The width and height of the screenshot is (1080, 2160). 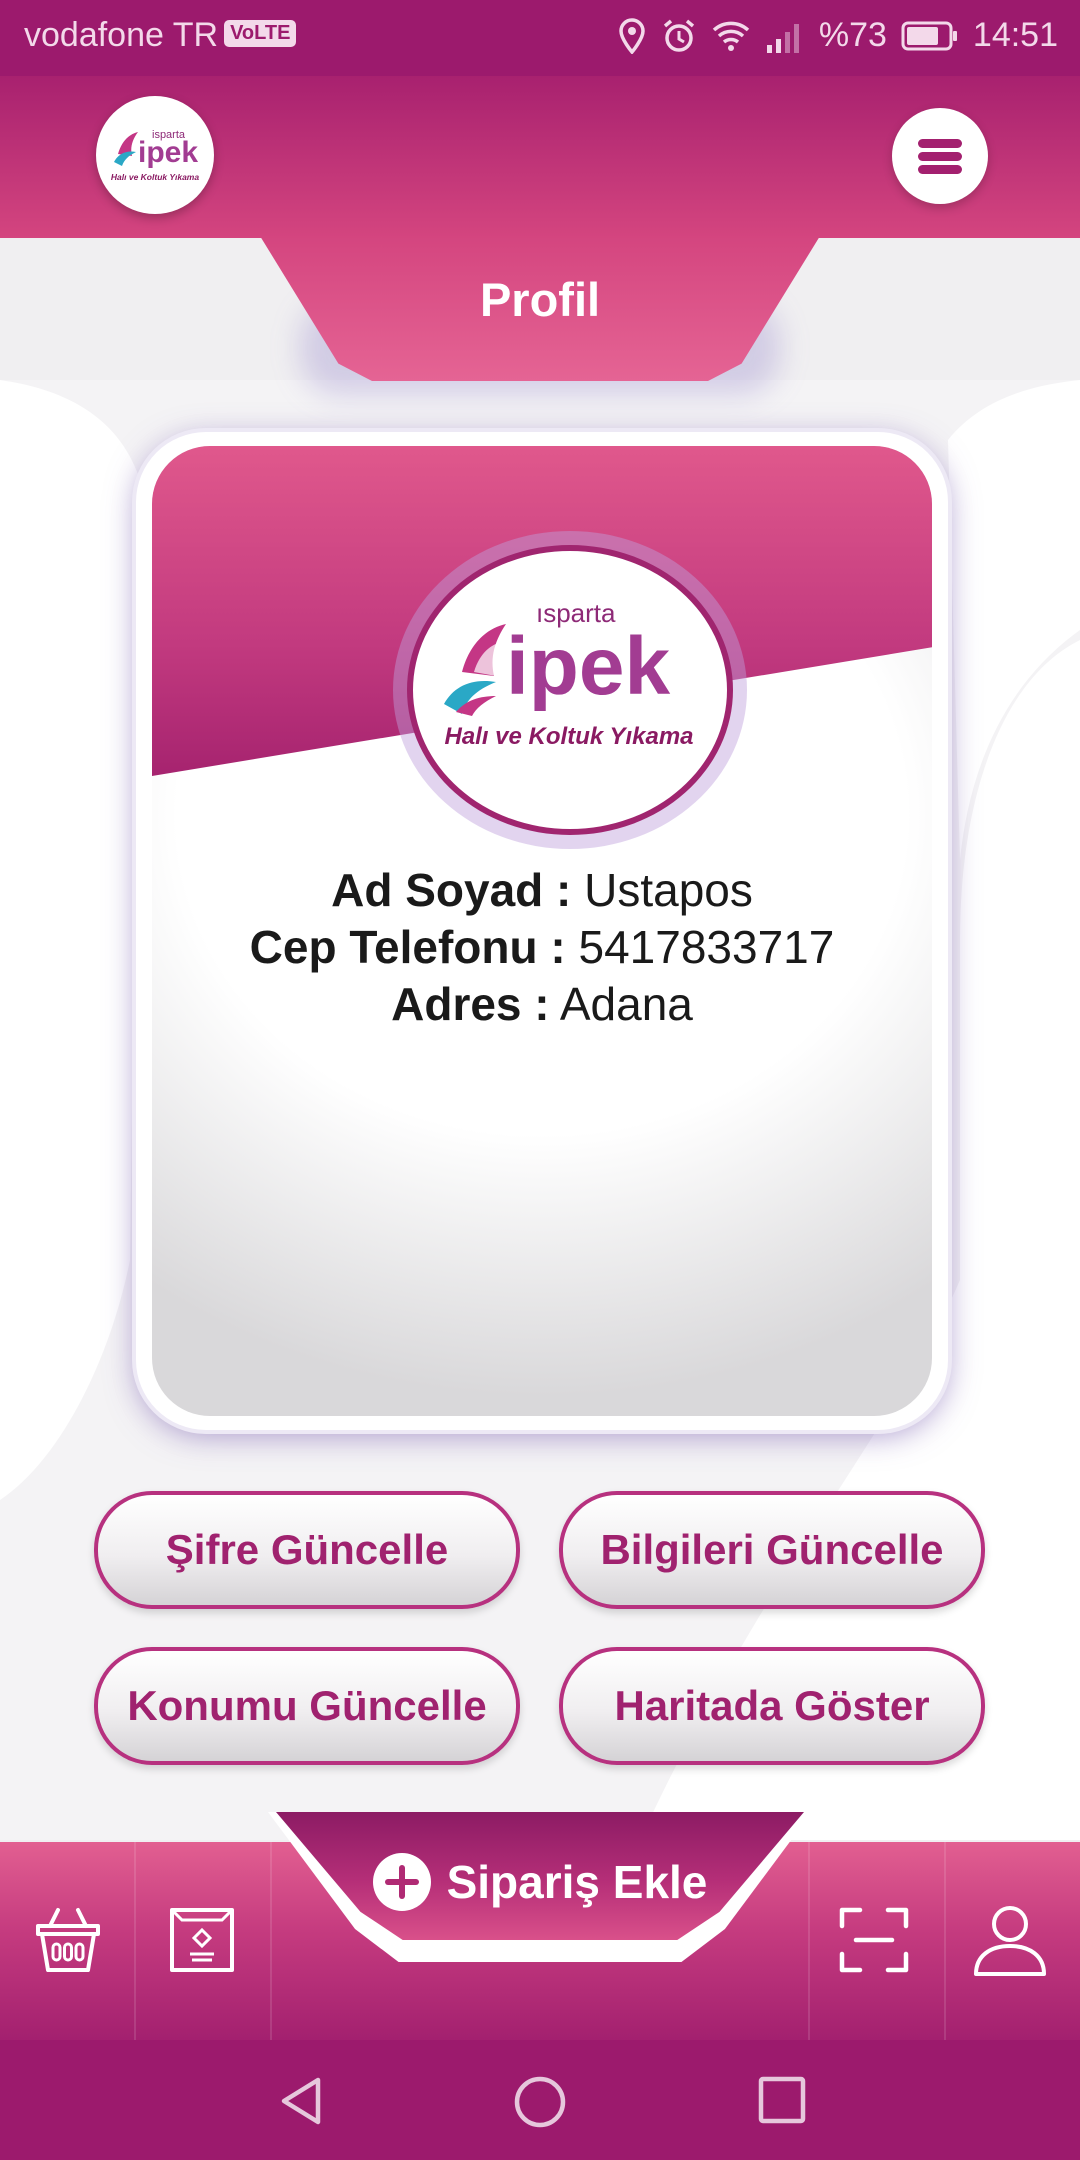 What do you see at coordinates (929, 35) in the screenshot?
I see `battery-icon` at bounding box center [929, 35].